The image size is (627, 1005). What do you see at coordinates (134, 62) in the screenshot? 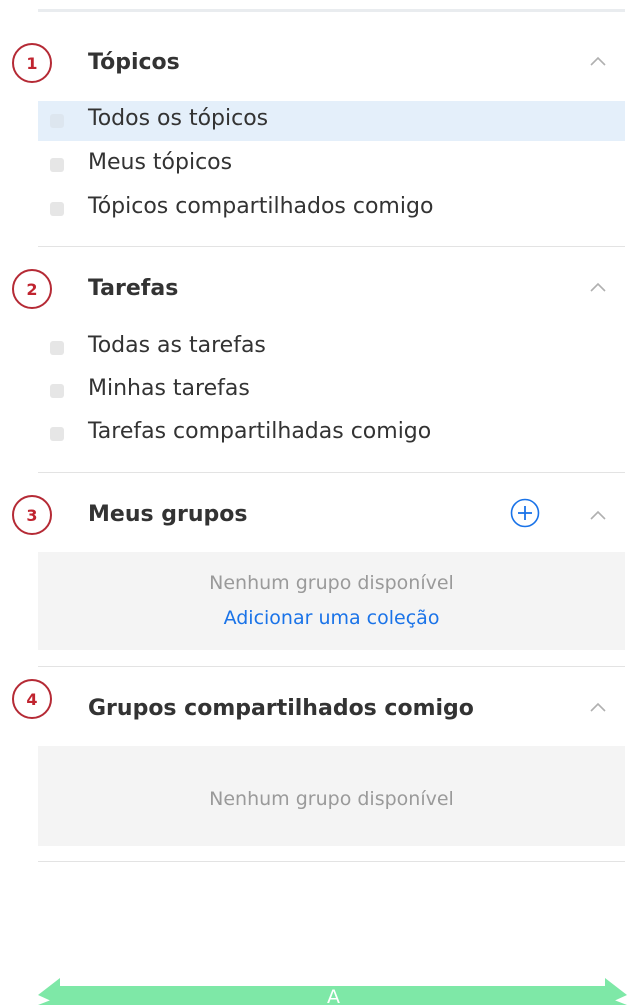
I see `section-title-topicos: Tópicos` at bounding box center [134, 62].